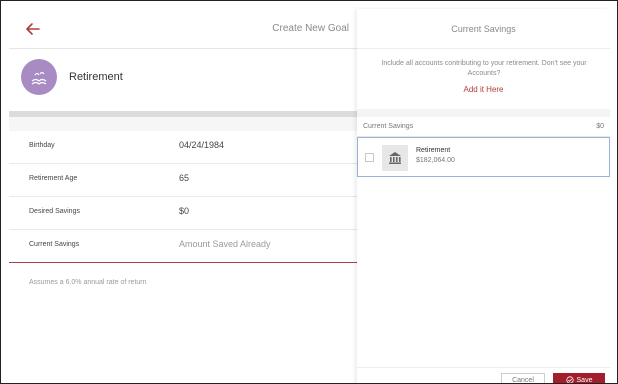 This screenshot has width=618, height=384. What do you see at coordinates (42, 145) in the screenshot?
I see `birthday-label: Birthday` at bounding box center [42, 145].